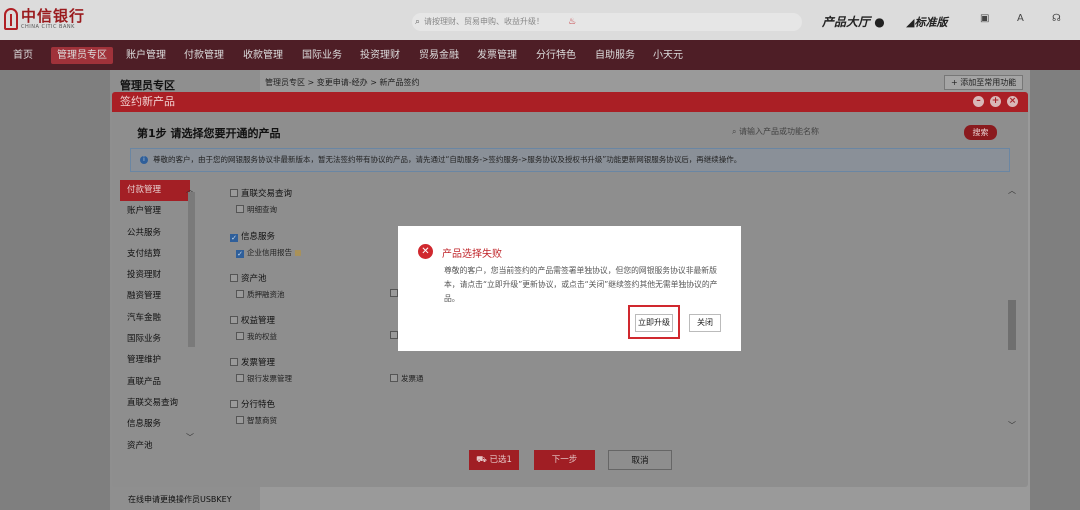 The height and width of the screenshot is (510, 1080). What do you see at coordinates (256, 336) in the screenshot?
I see `product-item: 我的权益` at bounding box center [256, 336].